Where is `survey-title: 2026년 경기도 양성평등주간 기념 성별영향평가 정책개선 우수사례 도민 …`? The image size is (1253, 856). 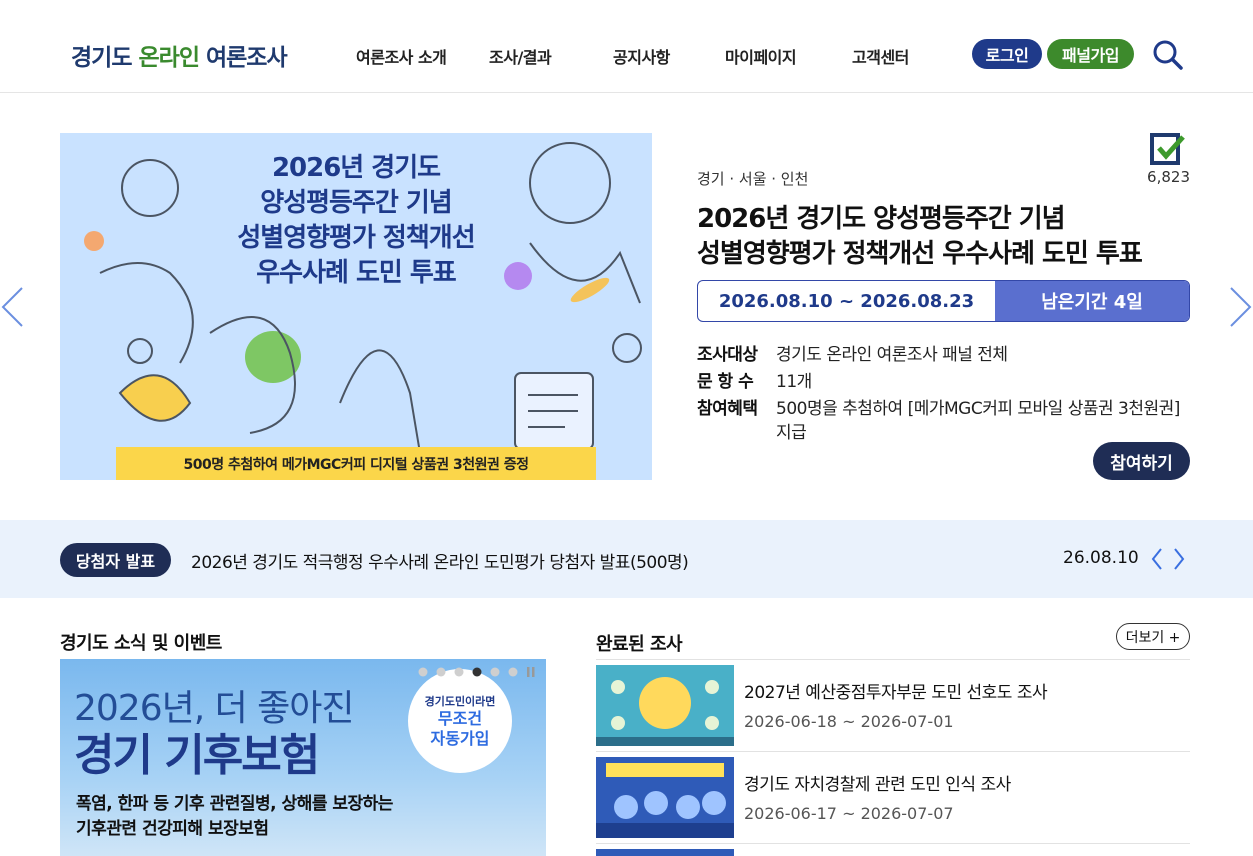 survey-title: 2026년 경기도 양성평등주간 기념 성별영향평가 정책개선 우수사례 도민 … is located at coordinates (920, 237).